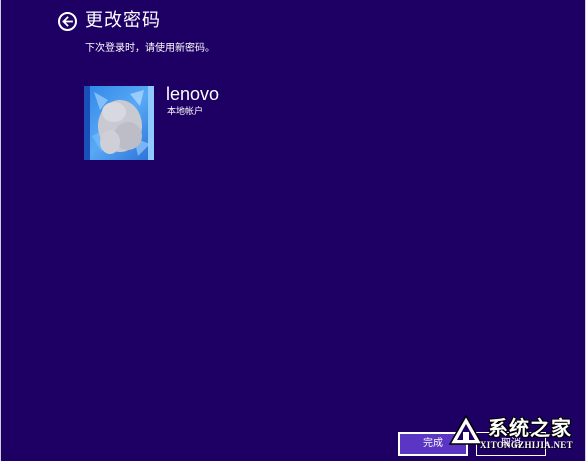 This screenshot has height=461, width=586. I want to click on account-type-label: 本地帐户, so click(185, 112).